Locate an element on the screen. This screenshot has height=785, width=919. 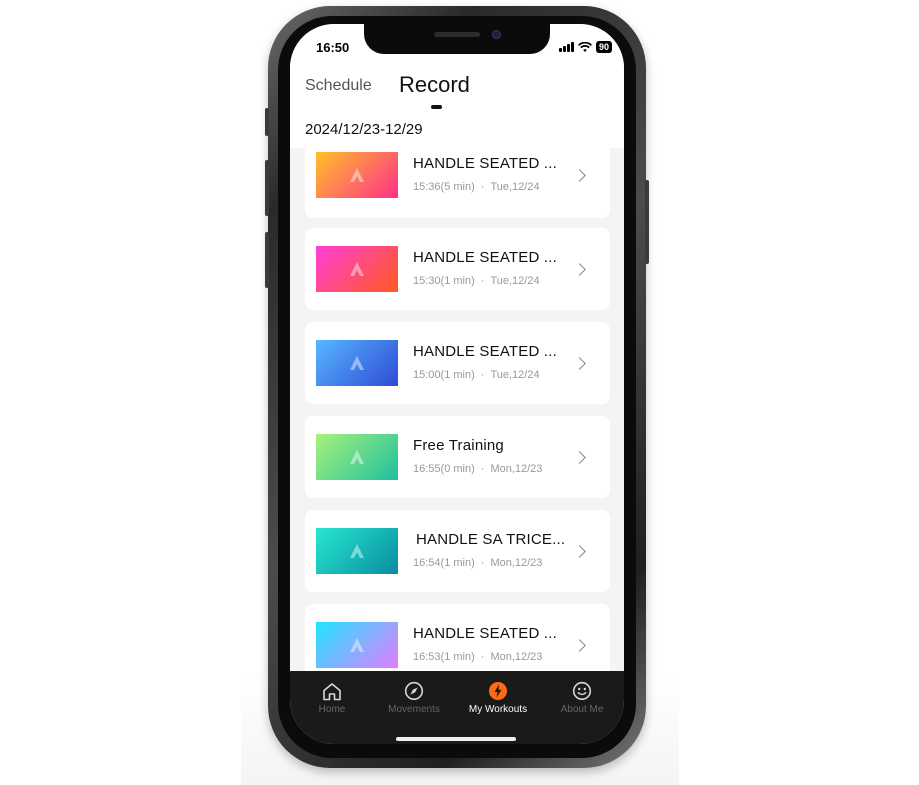
compass-icon is located at coordinates (414, 691).